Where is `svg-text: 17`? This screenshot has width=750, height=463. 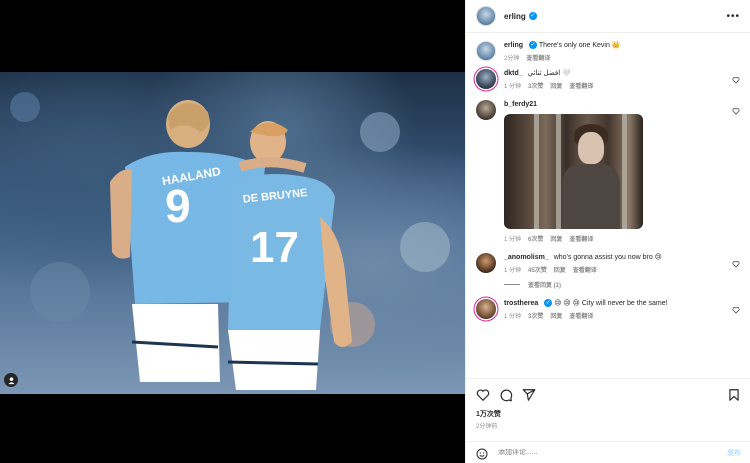
svg-text: 17 is located at coordinates (274, 247).